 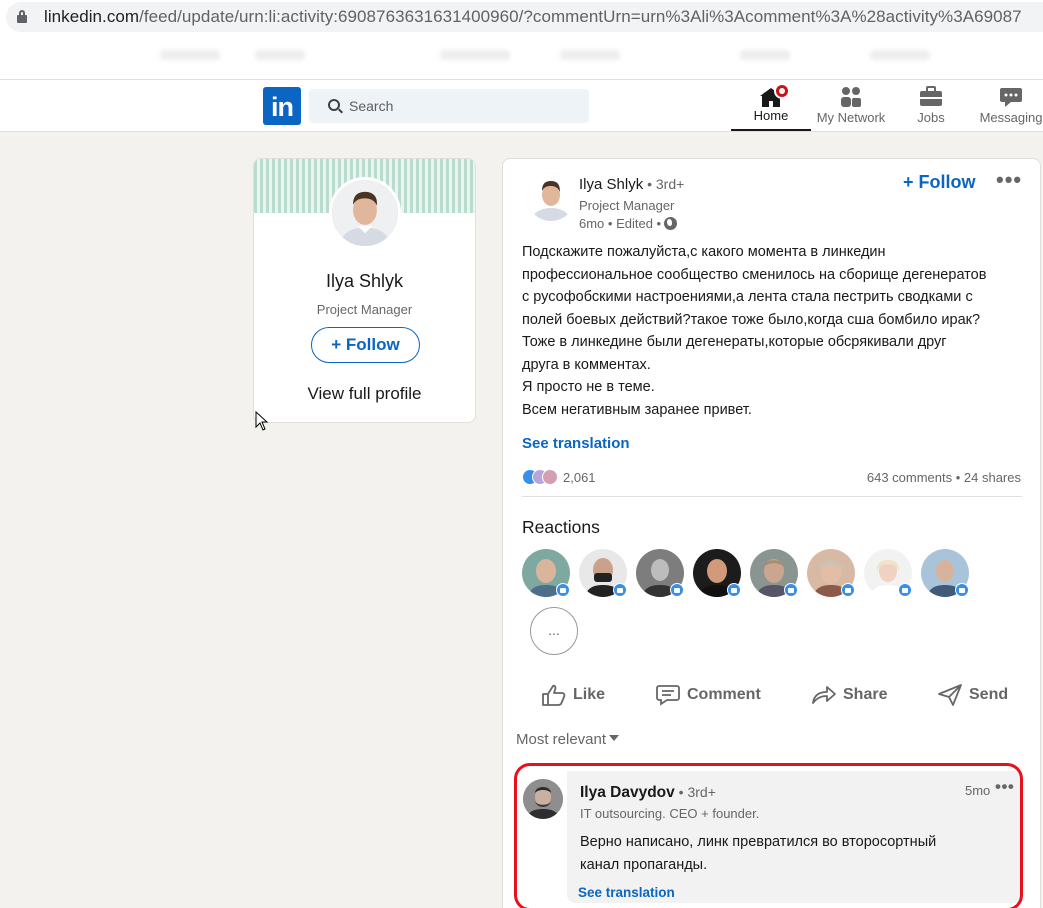 I want to click on search-input, so click(x=464, y=106).